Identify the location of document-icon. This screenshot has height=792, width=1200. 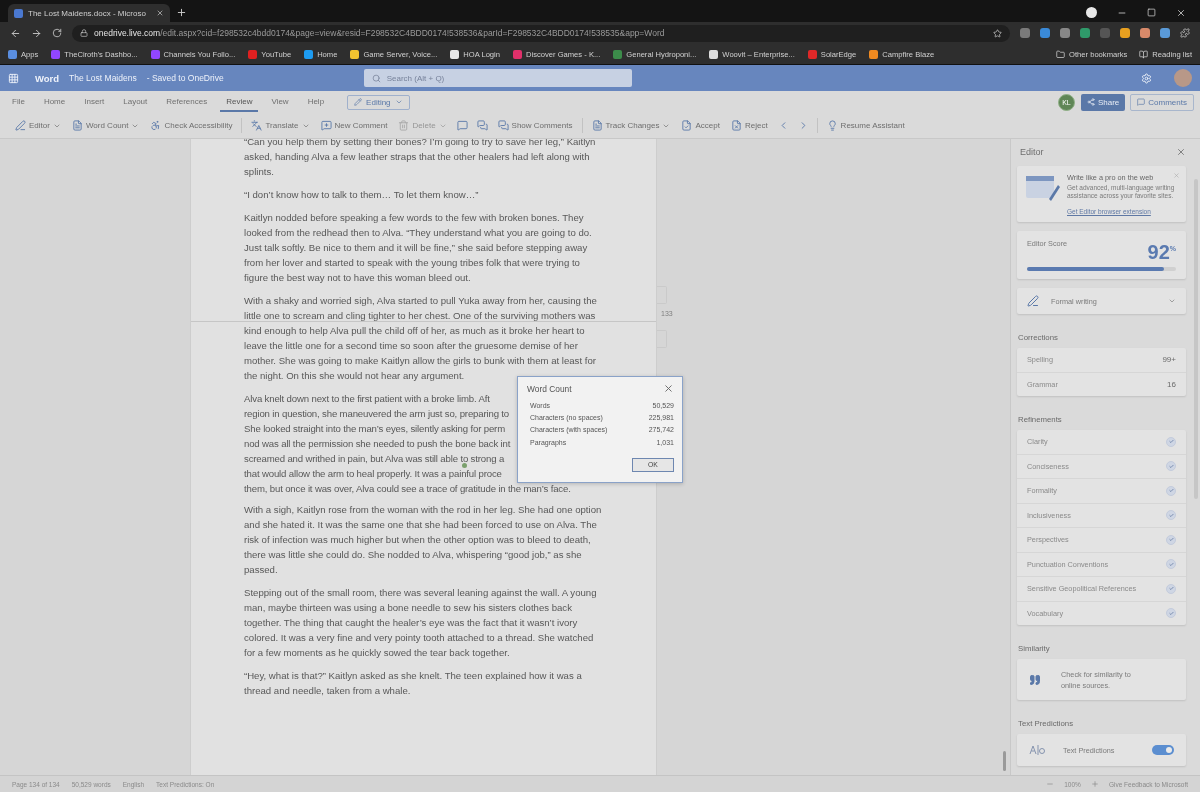
(18, 13).